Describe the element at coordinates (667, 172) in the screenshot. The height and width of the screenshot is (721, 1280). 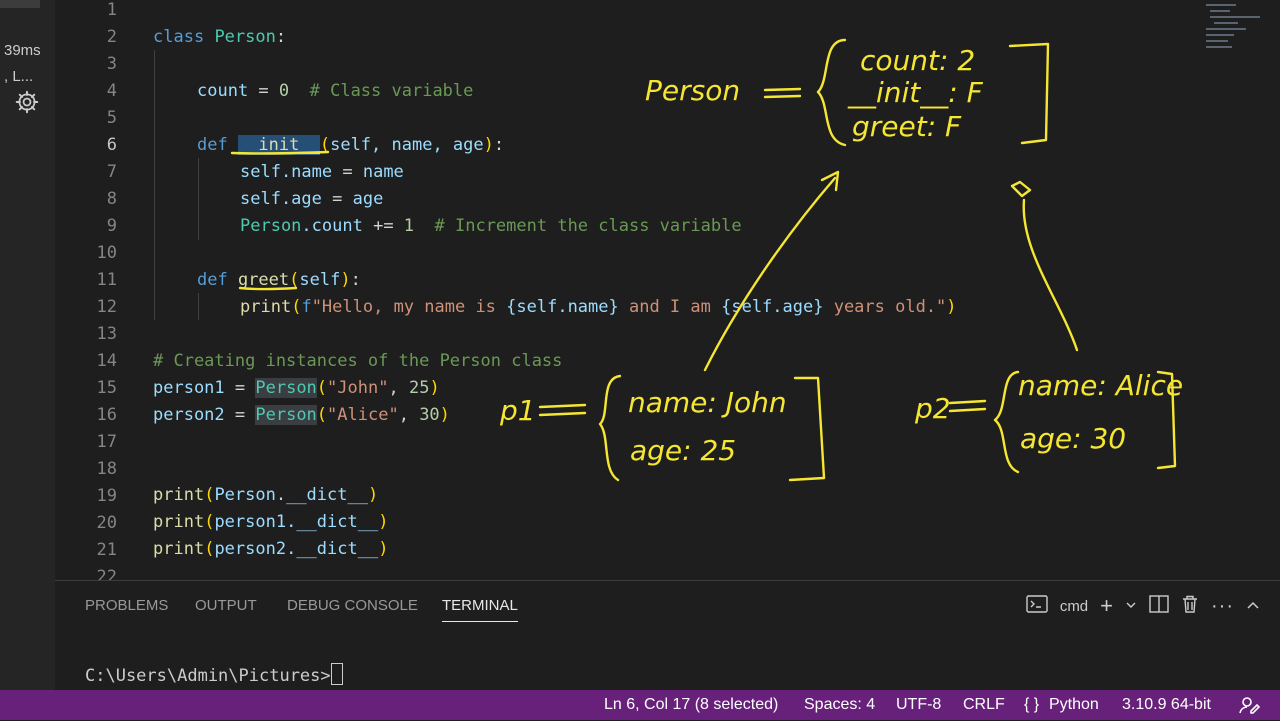
I see `code-line: self.name = name` at that location.